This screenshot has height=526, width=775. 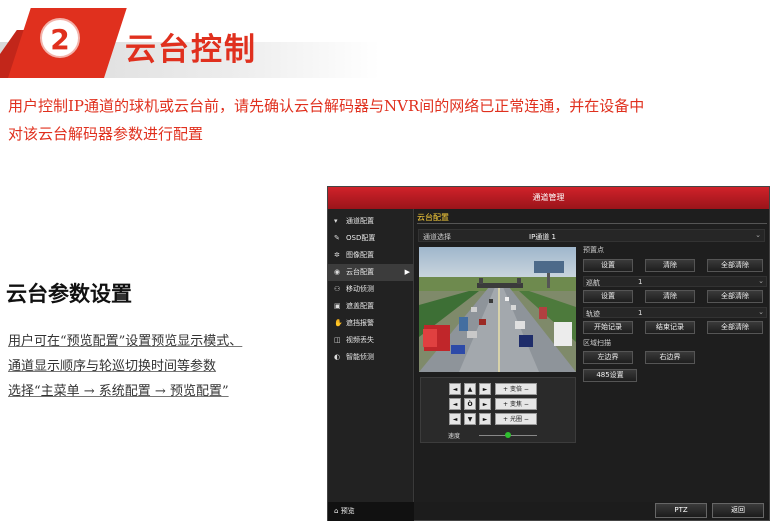 I want to click on ptz-left-button: ◄, so click(x=455, y=404).